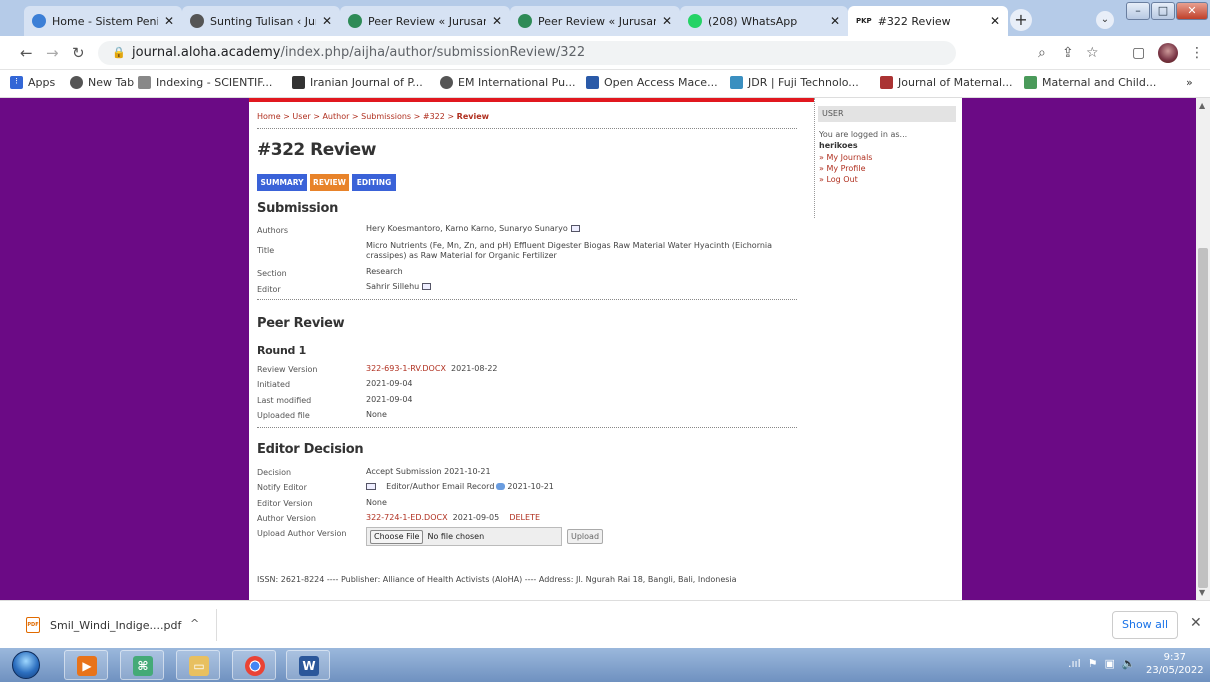  What do you see at coordinates (32, 82) in the screenshot?
I see `bookmark-apps: ⁝ Apps` at bounding box center [32, 82].